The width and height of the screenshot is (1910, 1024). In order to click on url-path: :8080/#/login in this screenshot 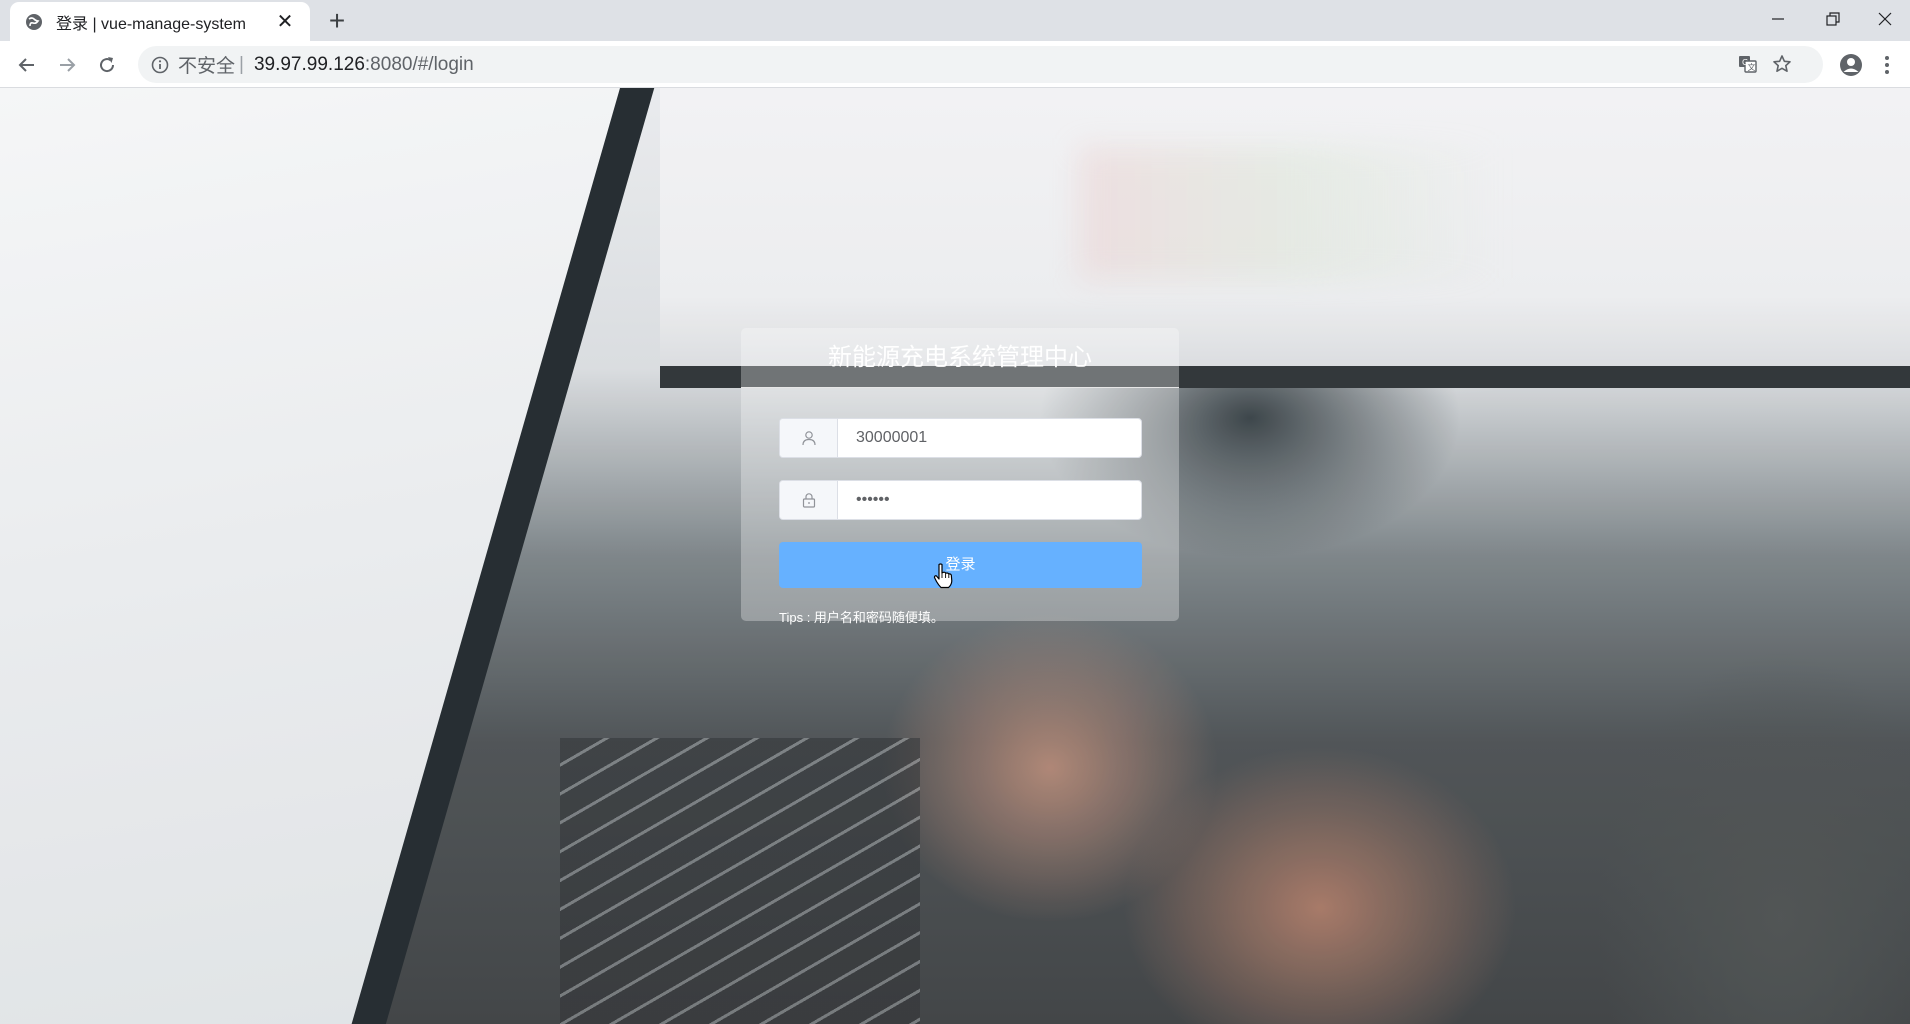, I will do `click(419, 64)`.